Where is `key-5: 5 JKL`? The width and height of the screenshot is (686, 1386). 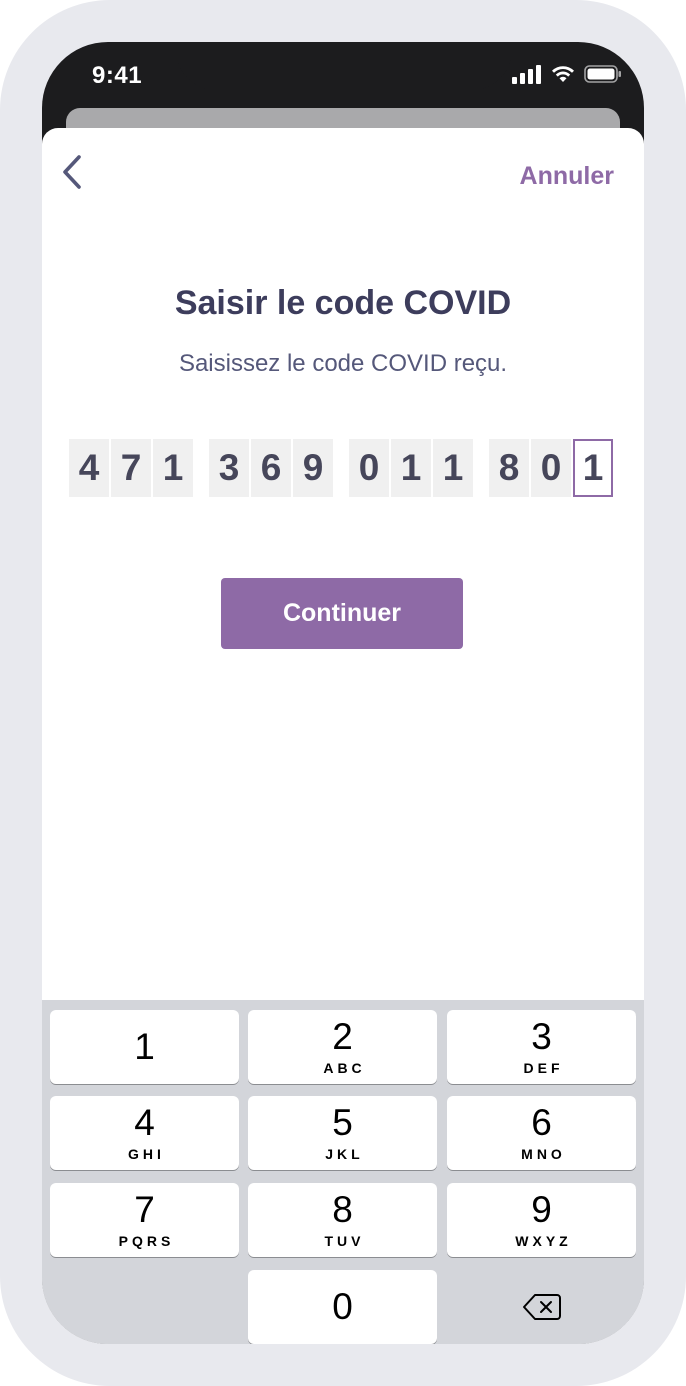 key-5: 5 JKL is located at coordinates (342, 1133).